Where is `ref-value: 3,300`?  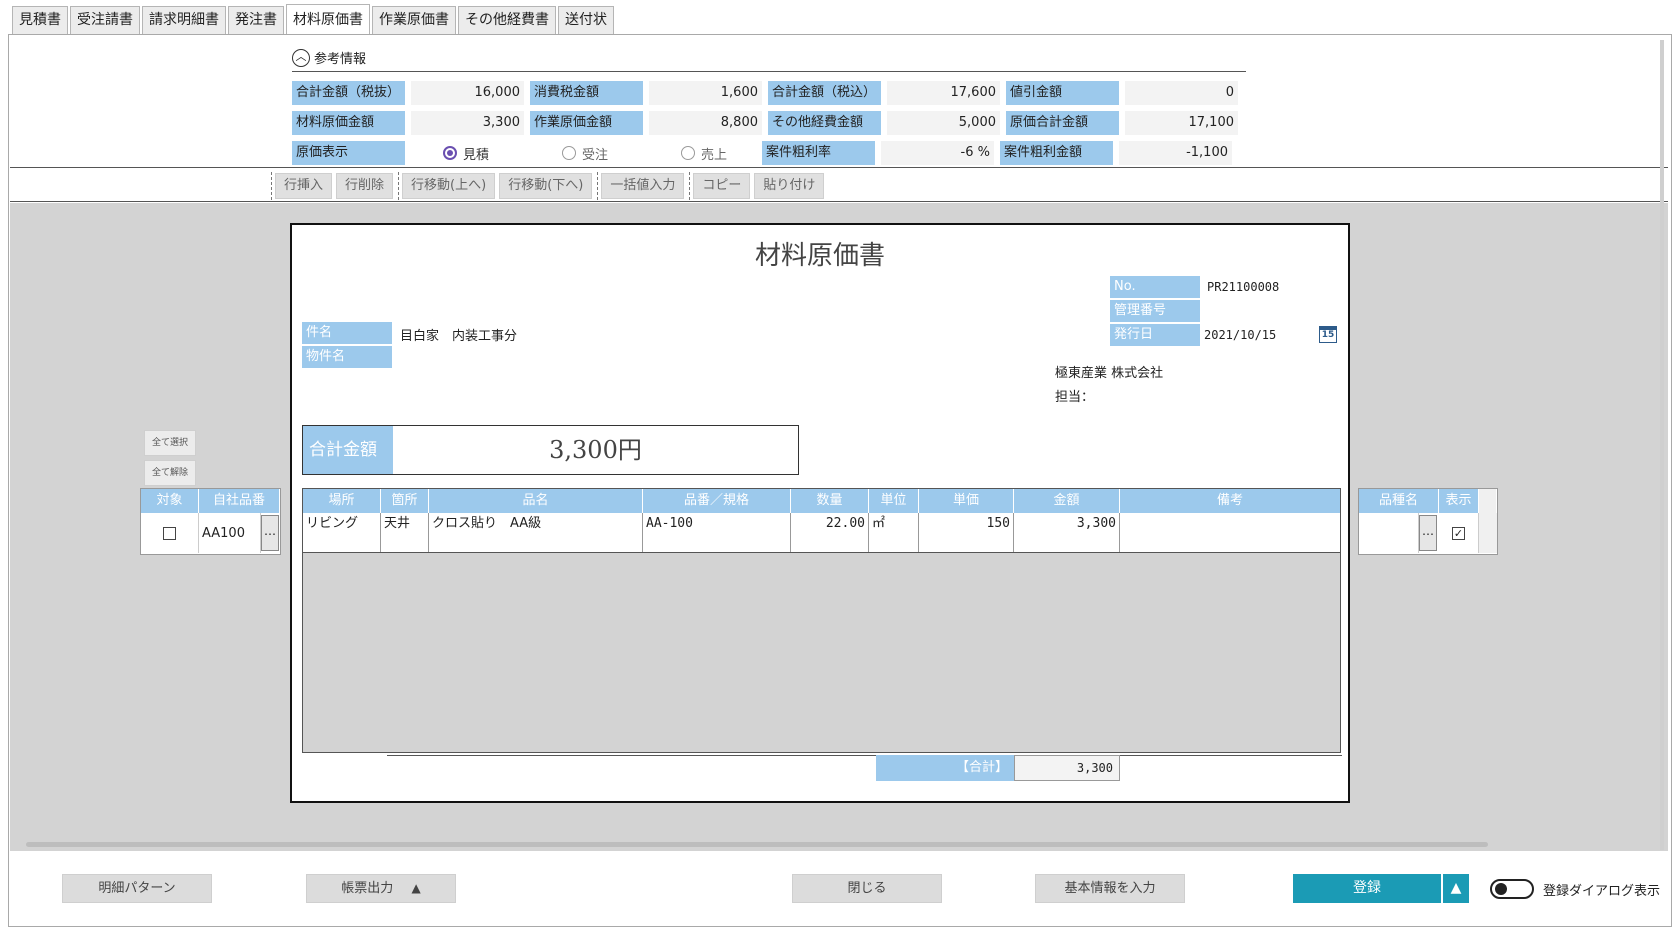
ref-value: 3,300 is located at coordinates (467, 123).